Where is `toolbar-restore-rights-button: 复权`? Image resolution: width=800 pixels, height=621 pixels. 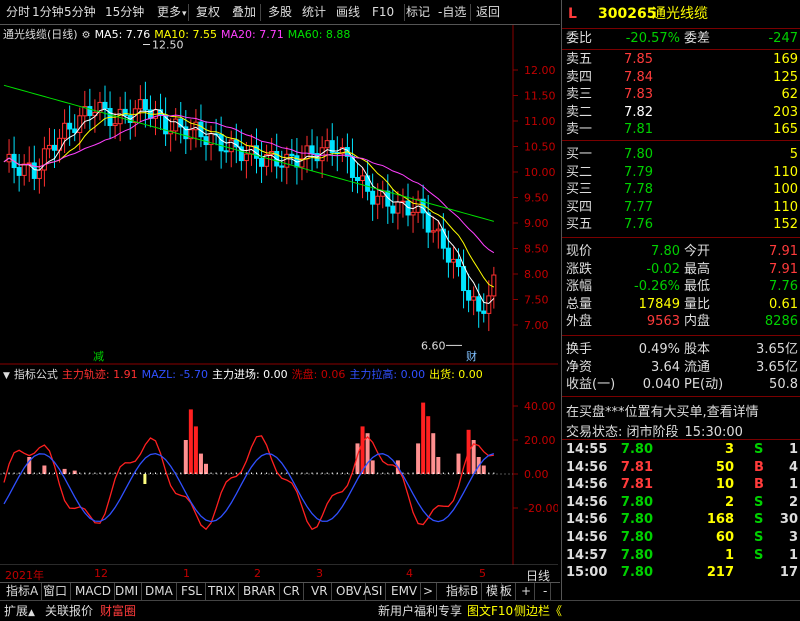
toolbar-restore-rights-button: 复权 is located at coordinates (208, 12).